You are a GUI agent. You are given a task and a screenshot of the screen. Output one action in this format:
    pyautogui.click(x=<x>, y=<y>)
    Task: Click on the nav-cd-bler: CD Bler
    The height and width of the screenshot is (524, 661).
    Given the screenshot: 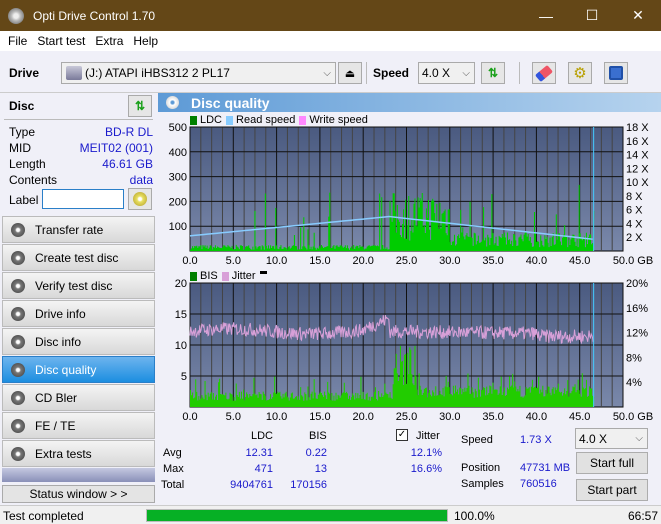 What is the action you would take?
    pyautogui.click(x=78, y=397)
    